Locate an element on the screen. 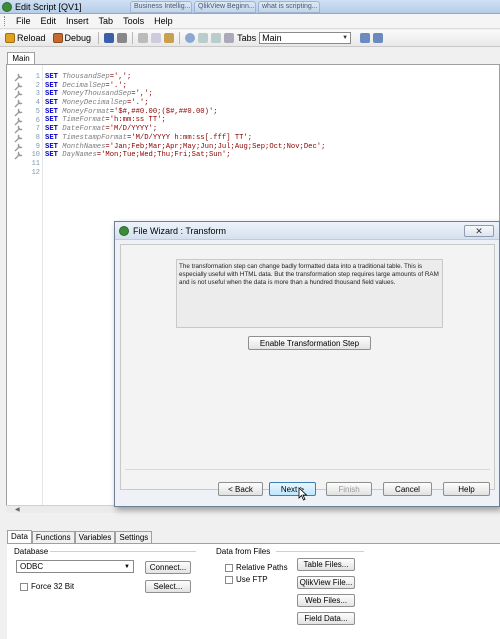 This screenshot has height=639, width=500. close-icon: ✕ is located at coordinates (479, 231).